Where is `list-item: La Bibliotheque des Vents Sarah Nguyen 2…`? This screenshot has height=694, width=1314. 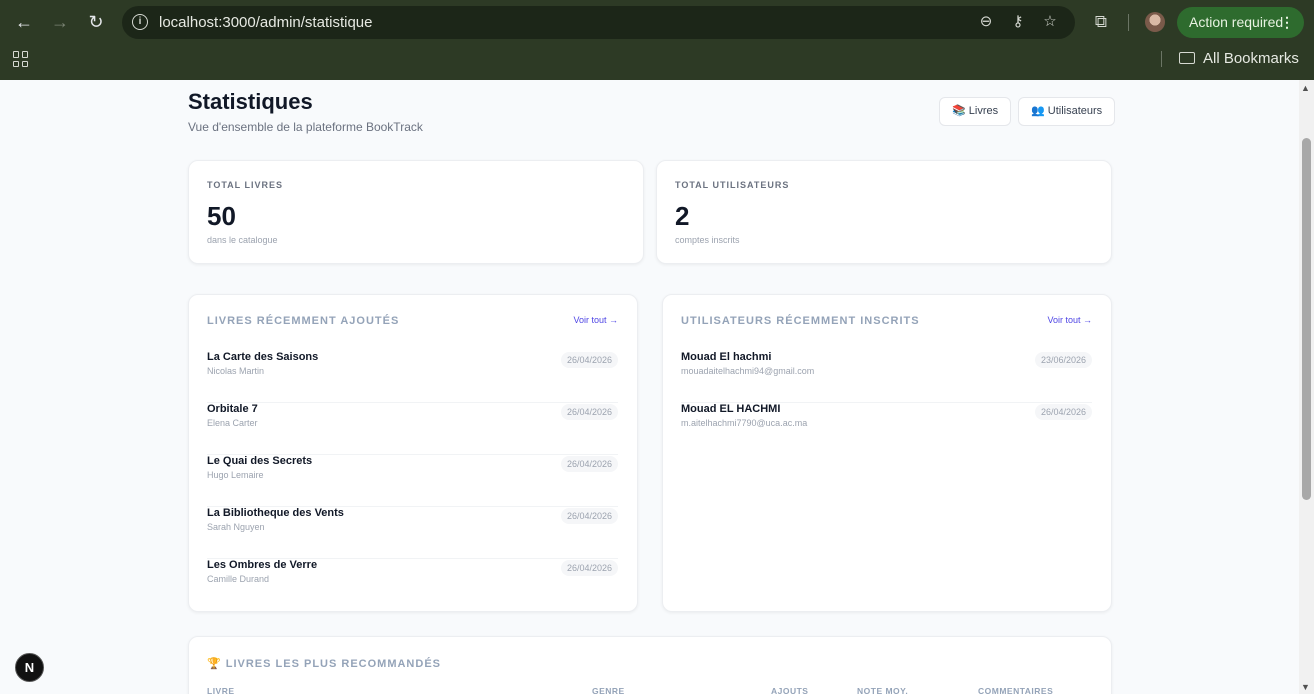
list-item: La Bibliotheque des Vents Sarah Nguyen 2… is located at coordinates (412, 533).